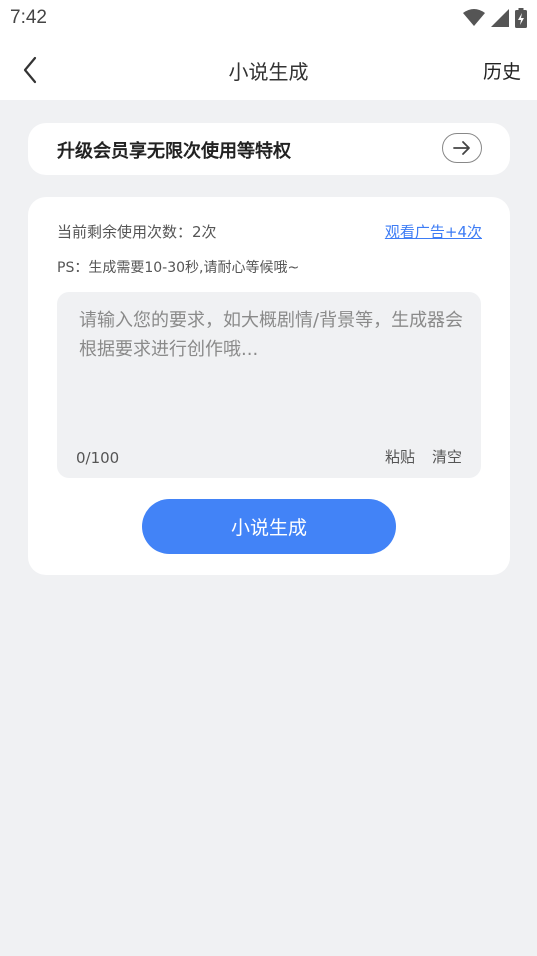 This screenshot has height=956, width=537. What do you see at coordinates (500, 18) in the screenshot?
I see `signal-icon` at bounding box center [500, 18].